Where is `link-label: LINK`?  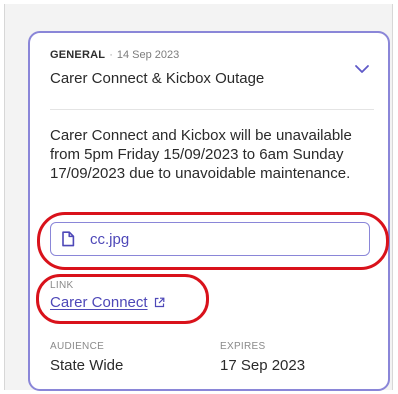
link-label: LINK is located at coordinates (62, 285).